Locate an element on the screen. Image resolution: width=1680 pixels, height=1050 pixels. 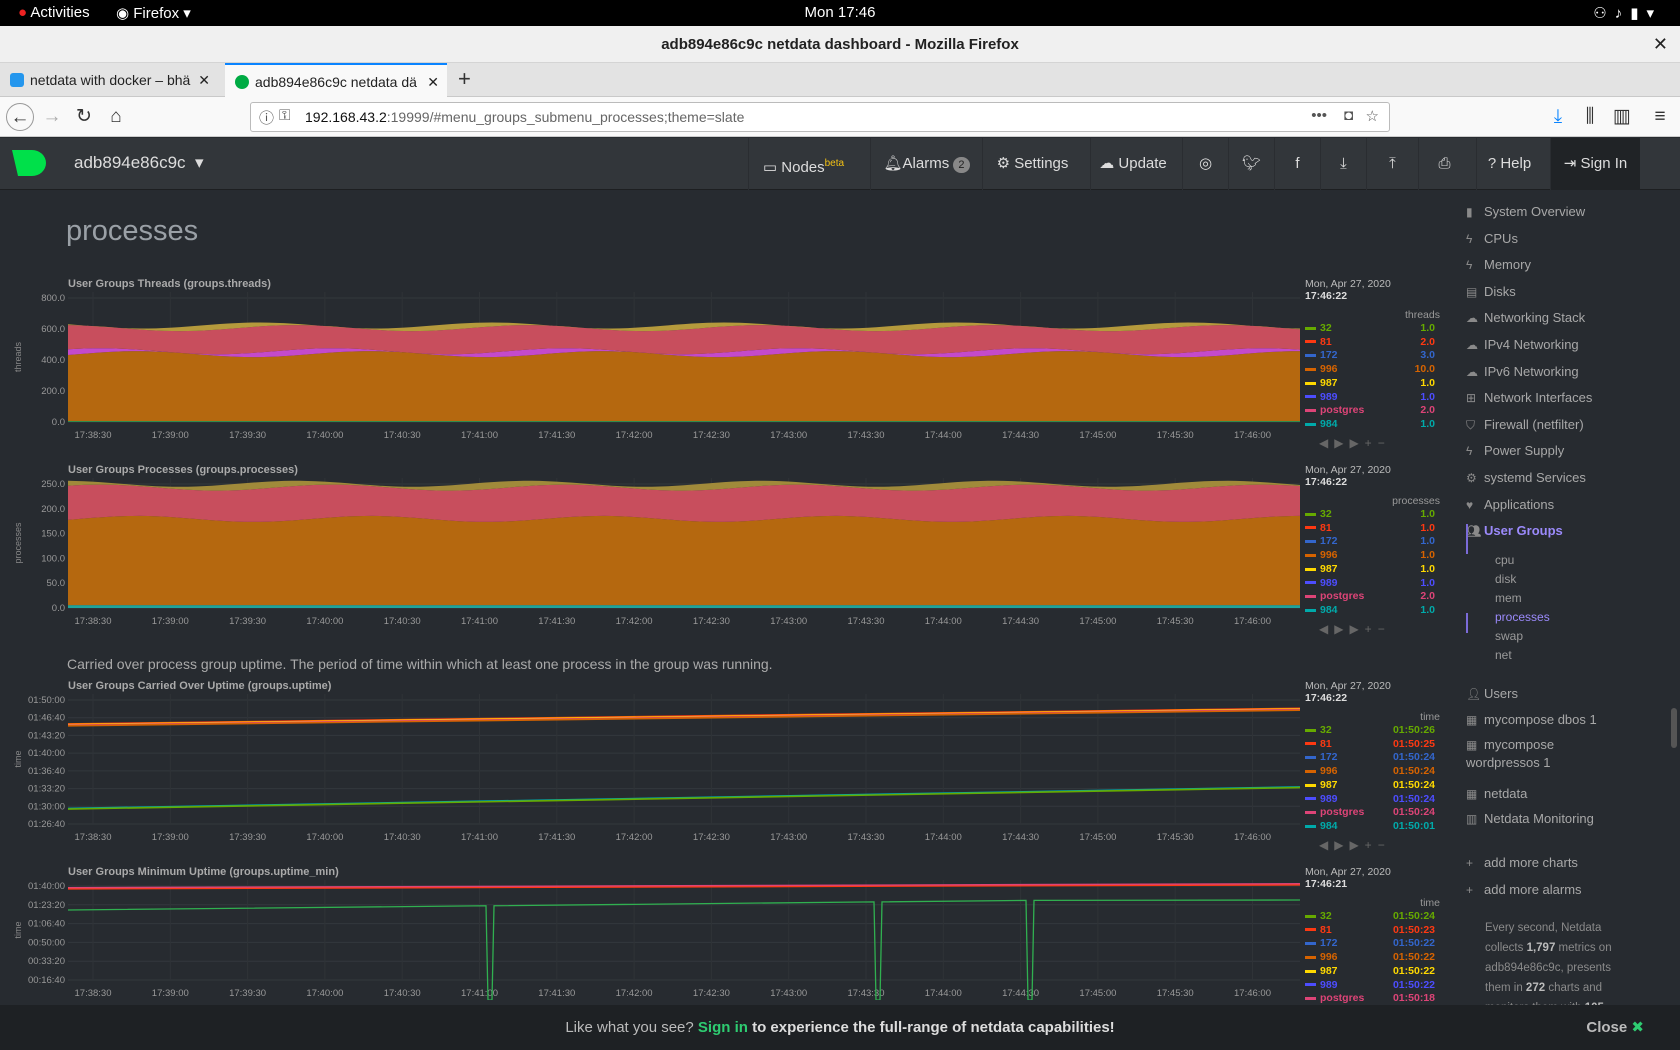
legend-row: 987 01:50:22 is located at coordinates (1370, 972).